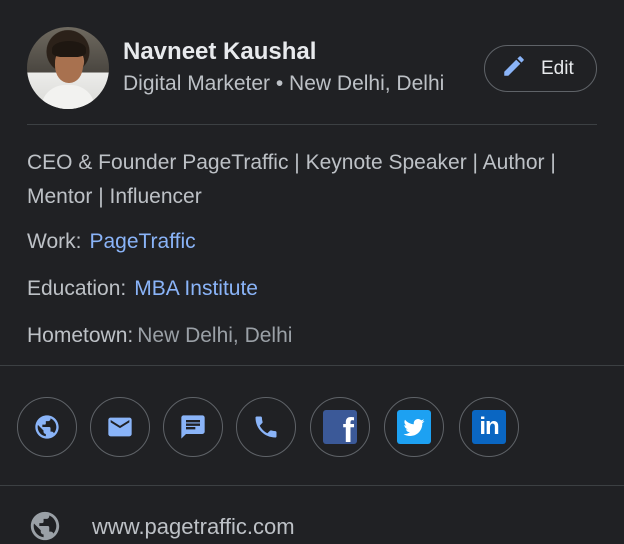 Image resolution: width=624 pixels, height=544 pixels. I want to click on phone-action-button, so click(266, 427).